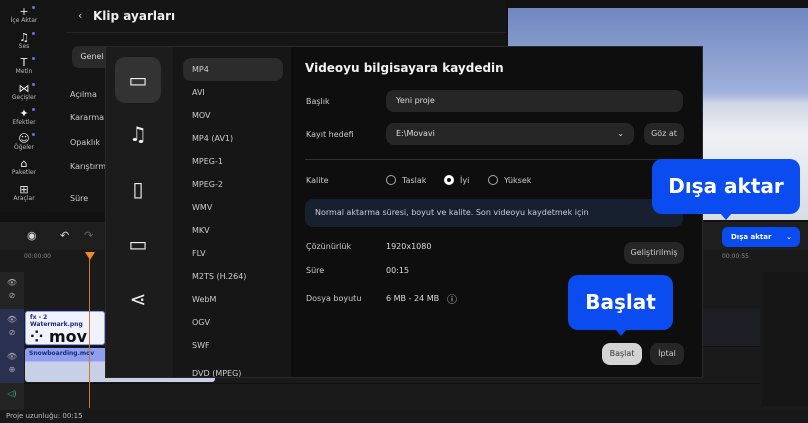 The image size is (808, 423). Describe the element at coordinates (452, 298) in the screenshot. I see `help-icon: ⓘ` at that location.